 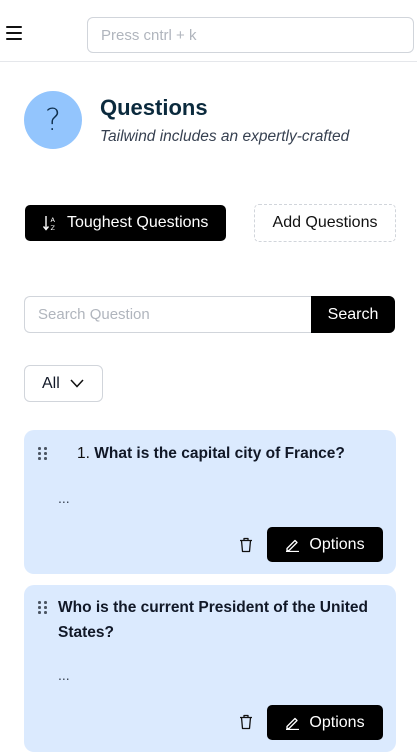 What do you see at coordinates (353, 314) in the screenshot?
I see `search-button: Search` at bounding box center [353, 314].